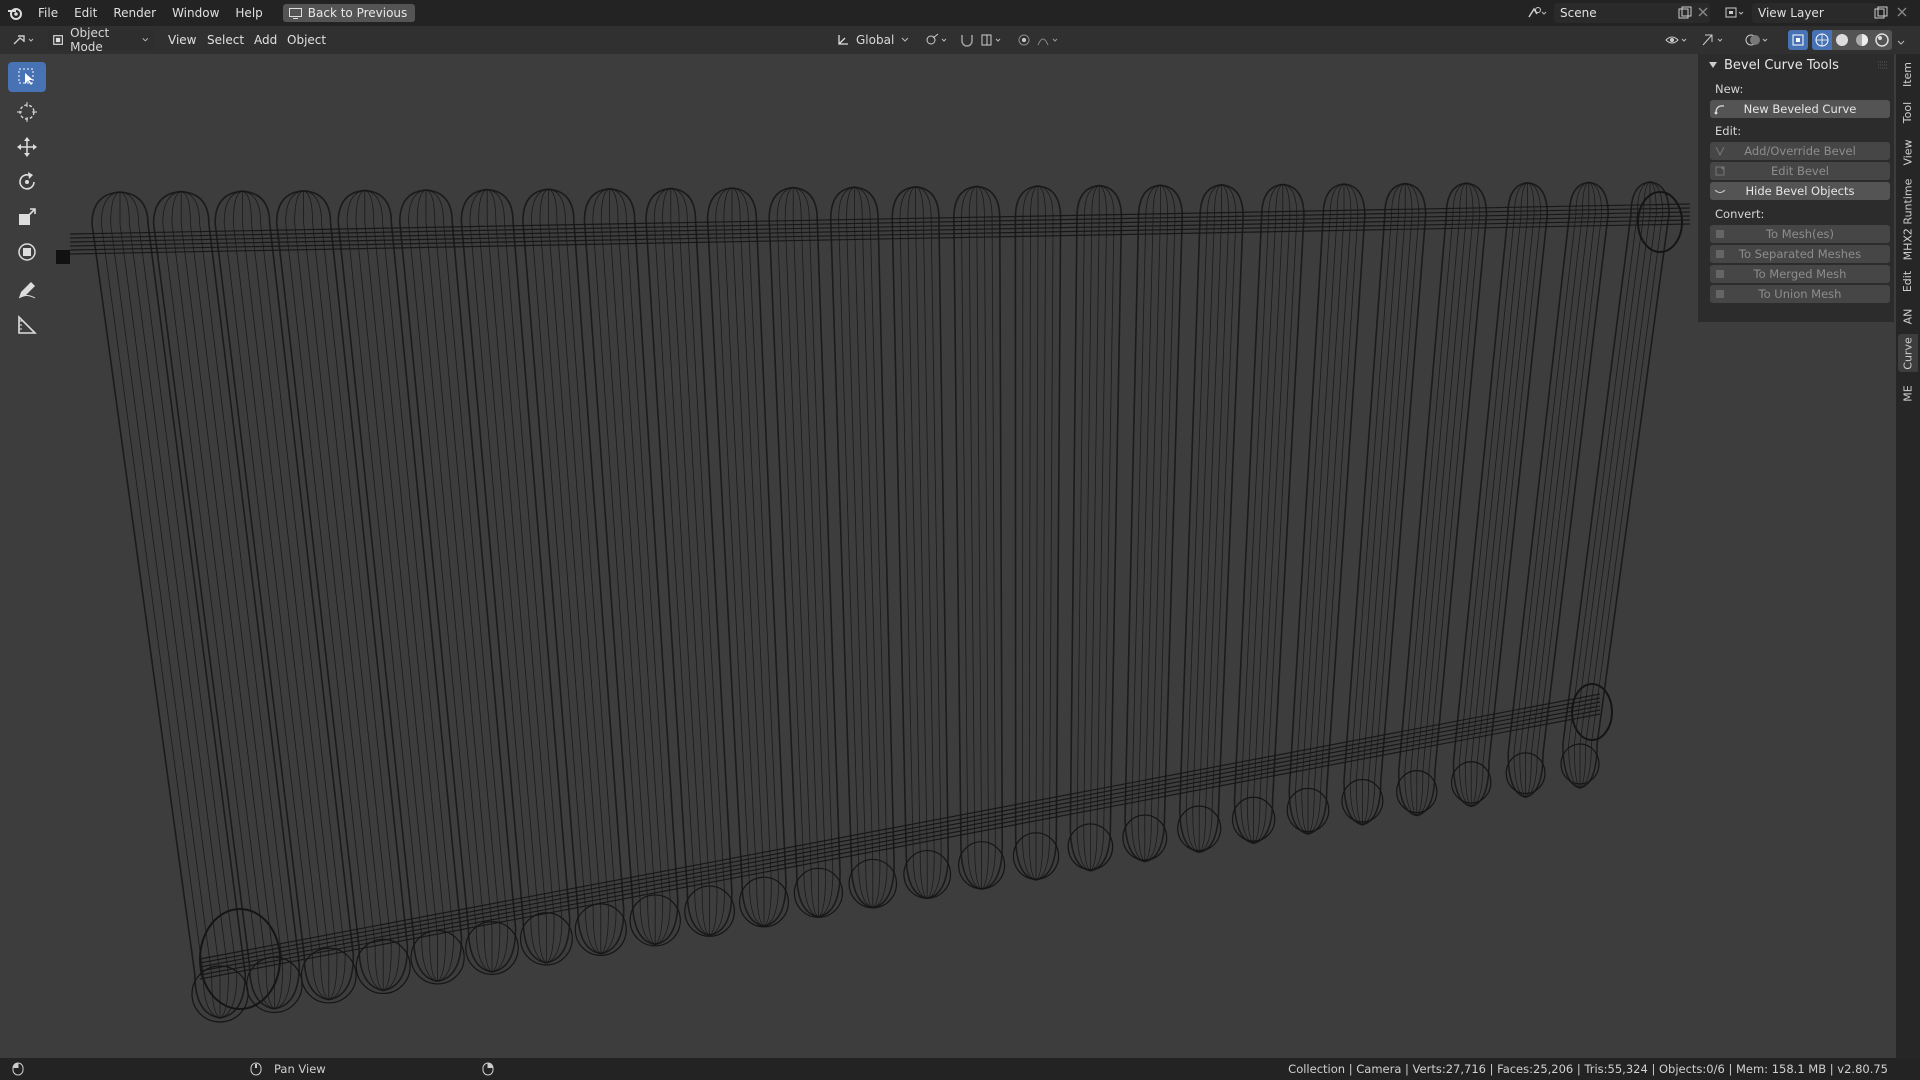 This screenshot has height=1080, width=1920. I want to click on menu-file: File, so click(48, 13).